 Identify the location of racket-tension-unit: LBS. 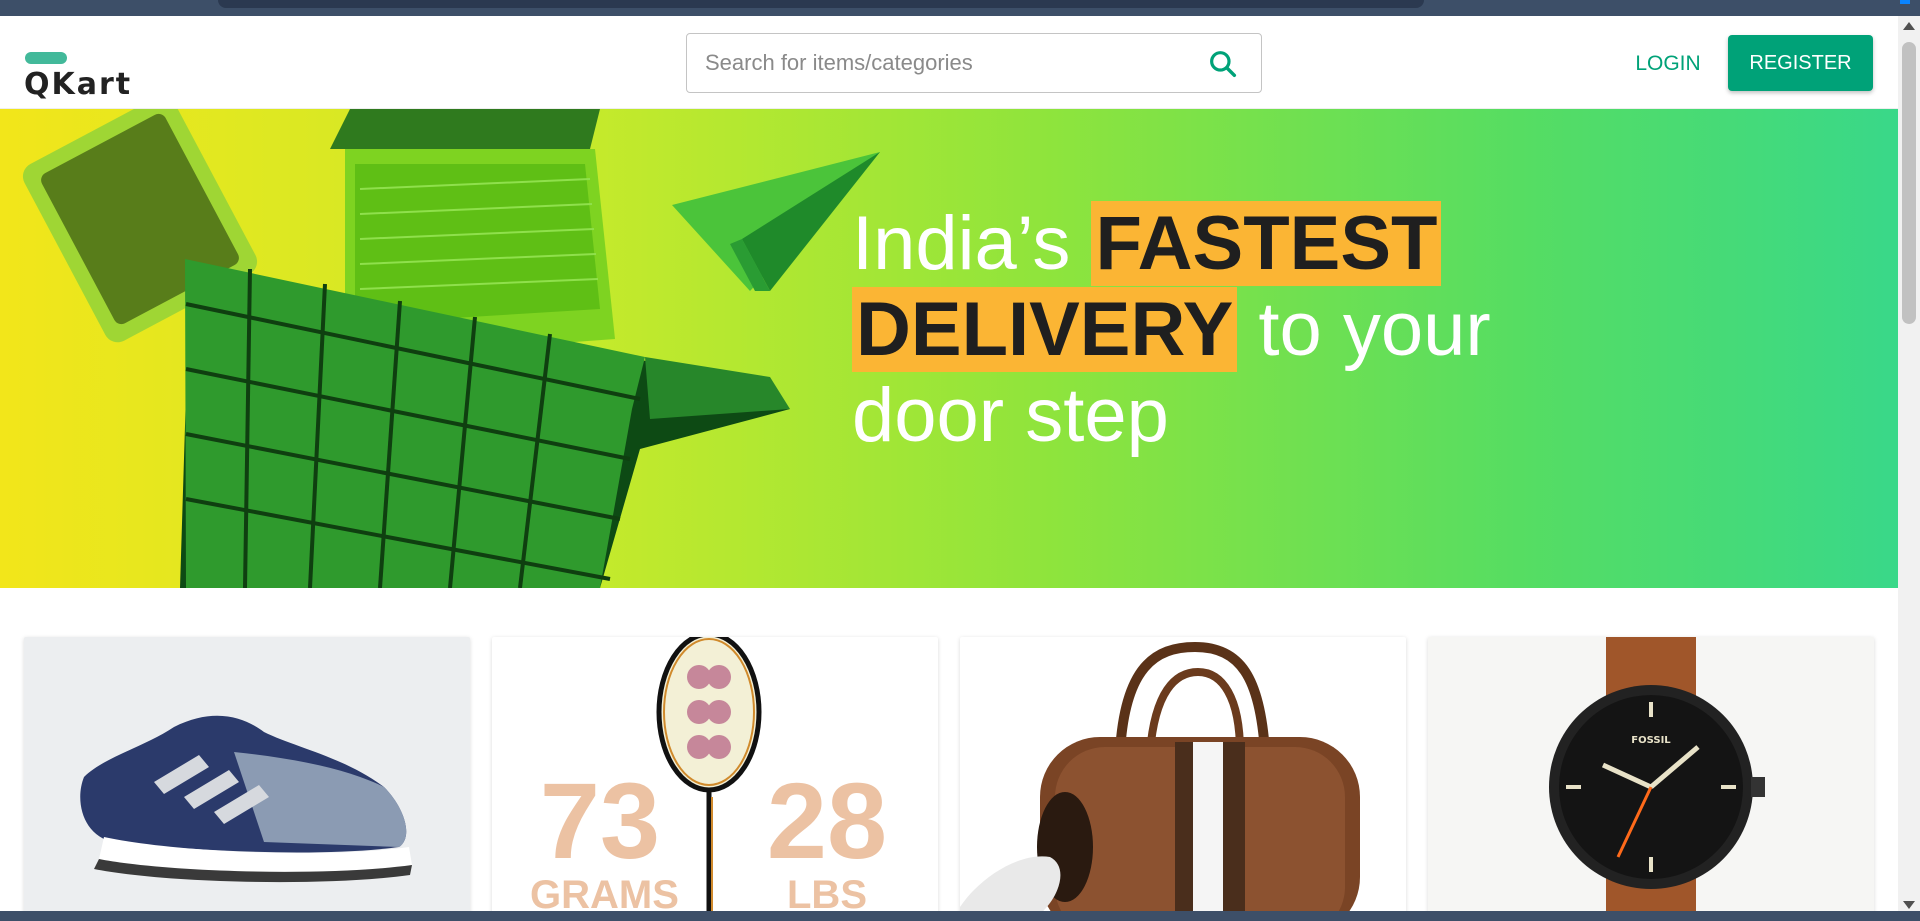
(827, 895).